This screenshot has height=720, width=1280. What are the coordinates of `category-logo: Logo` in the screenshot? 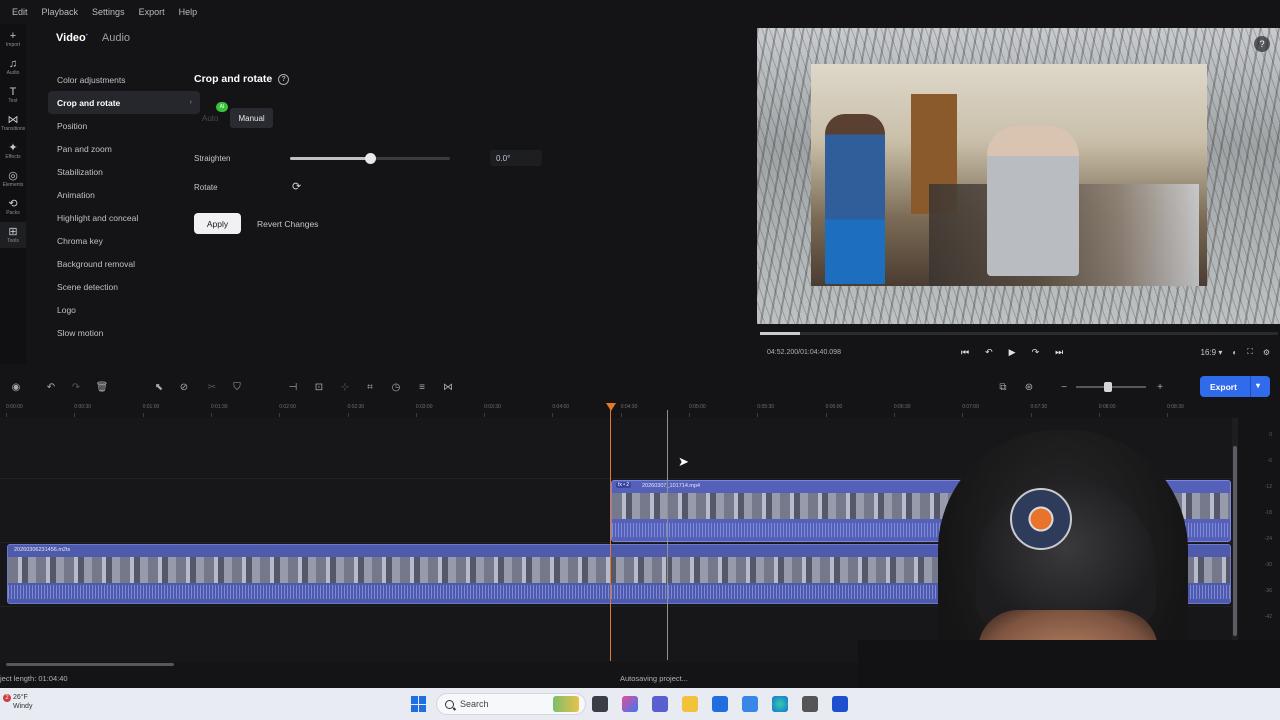 It's located at (124, 309).